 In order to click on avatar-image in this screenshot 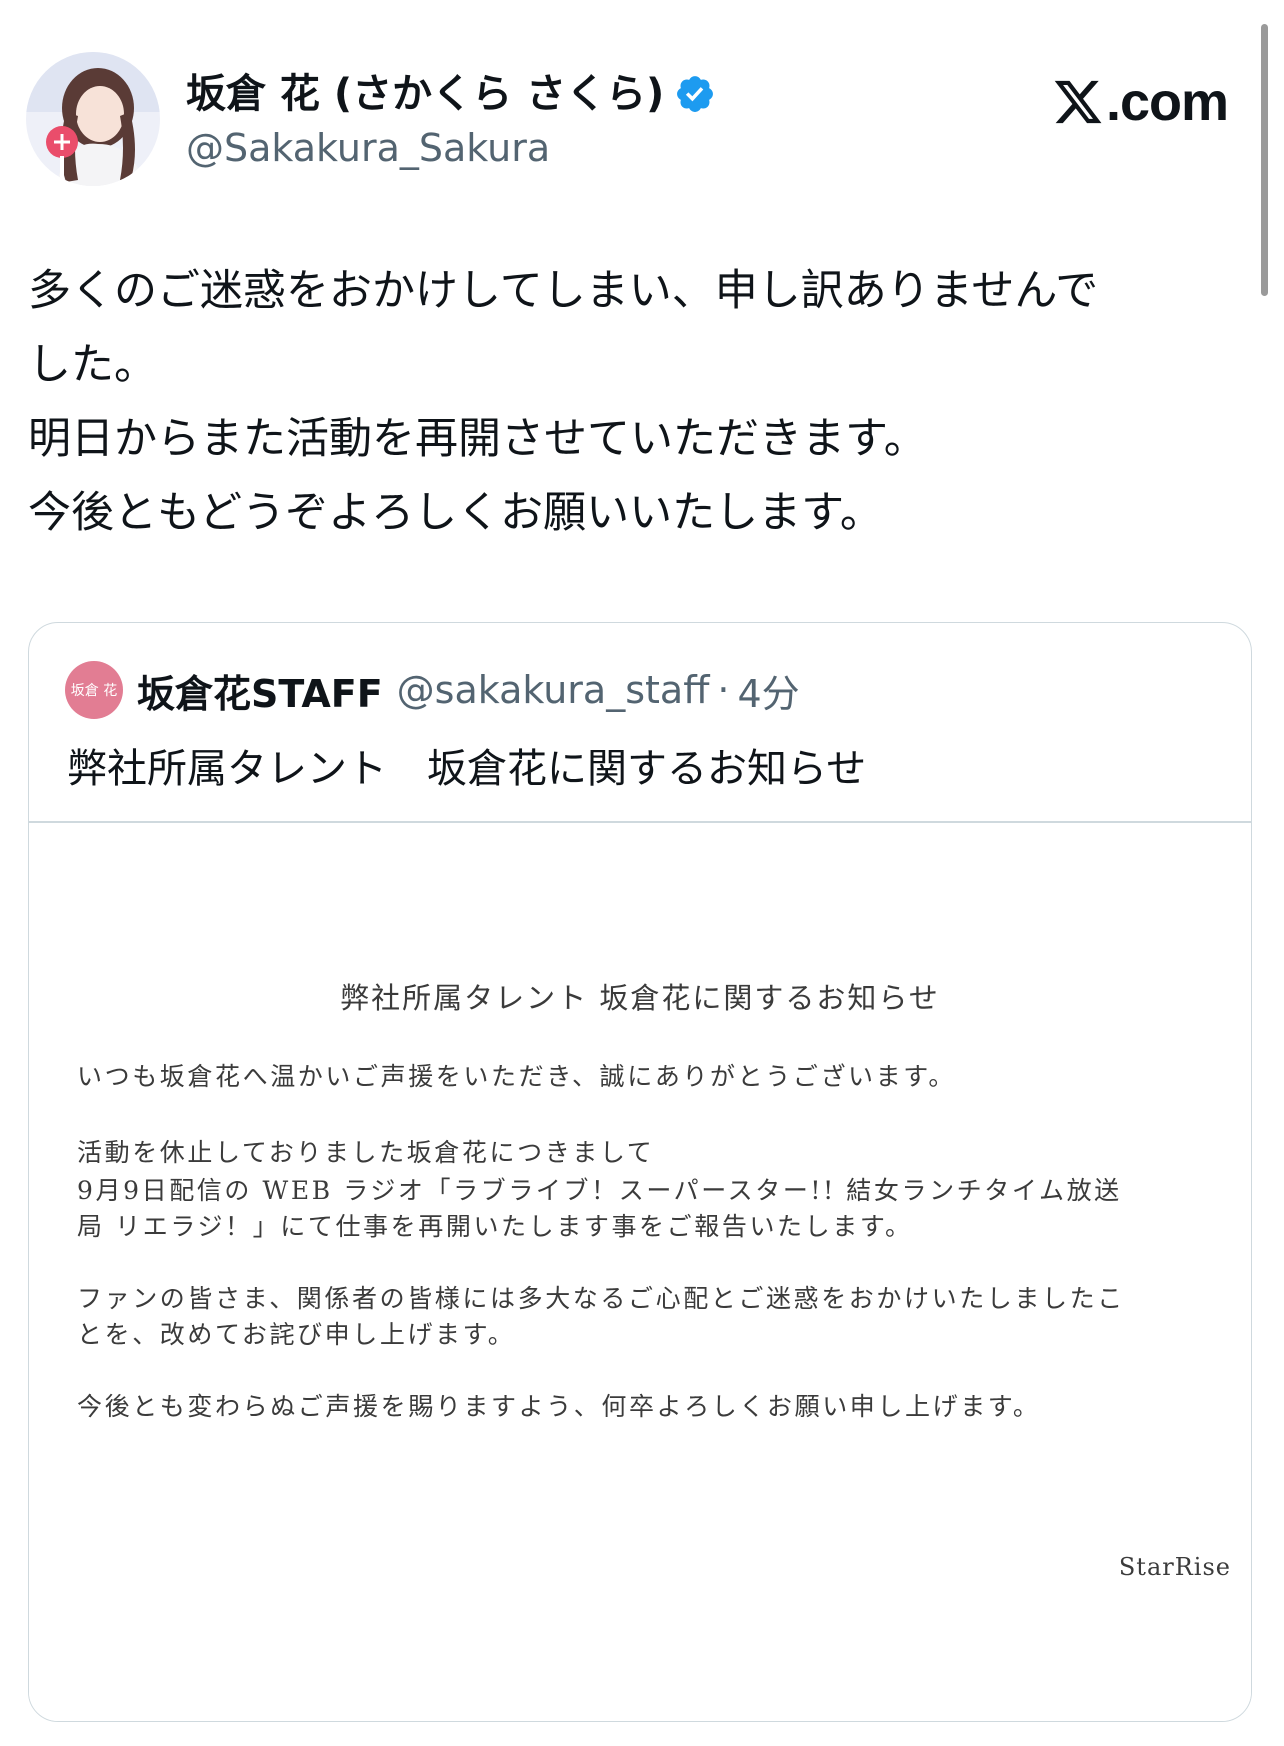, I will do `click(93, 119)`.